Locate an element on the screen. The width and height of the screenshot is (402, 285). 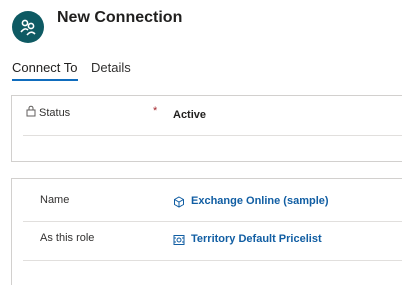
tab-details: Details is located at coordinates (111, 67).